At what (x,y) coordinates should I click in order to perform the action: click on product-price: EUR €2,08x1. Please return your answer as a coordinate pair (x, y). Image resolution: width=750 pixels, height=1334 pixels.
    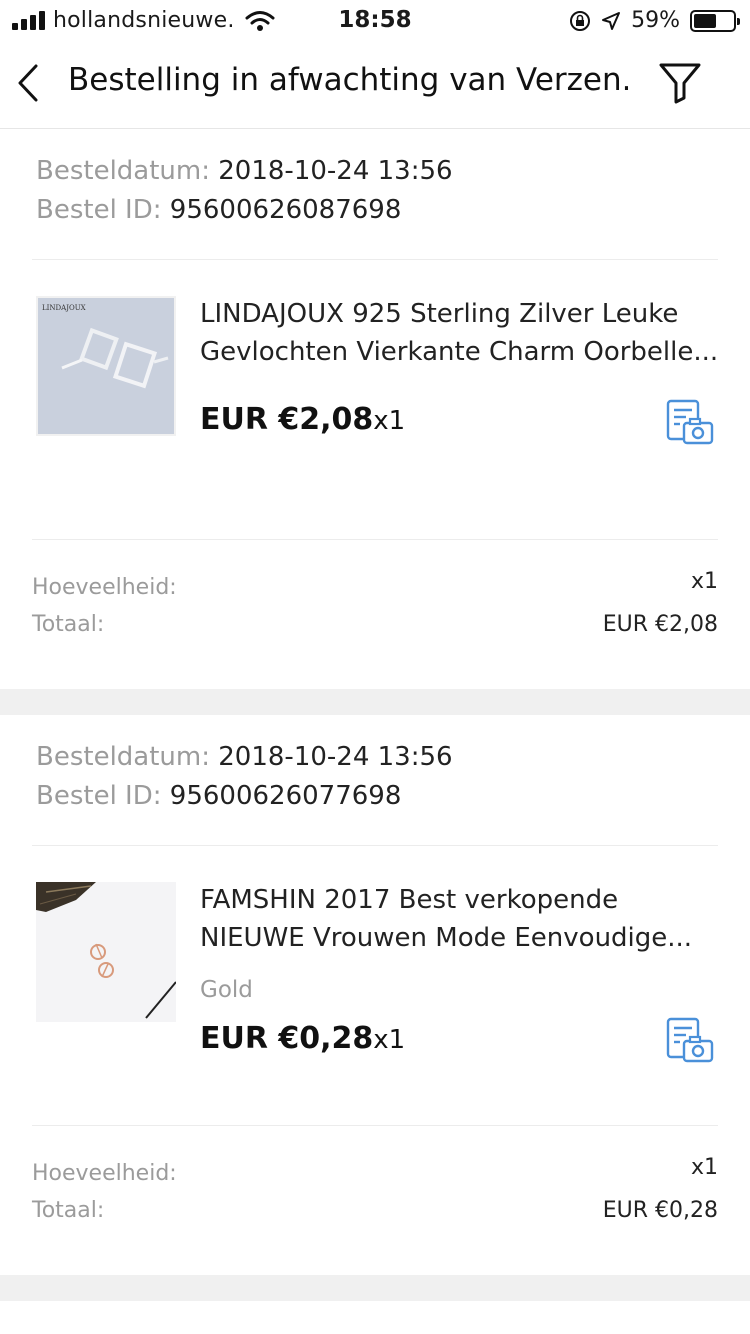
    Looking at the image, I should click on (302, 419).